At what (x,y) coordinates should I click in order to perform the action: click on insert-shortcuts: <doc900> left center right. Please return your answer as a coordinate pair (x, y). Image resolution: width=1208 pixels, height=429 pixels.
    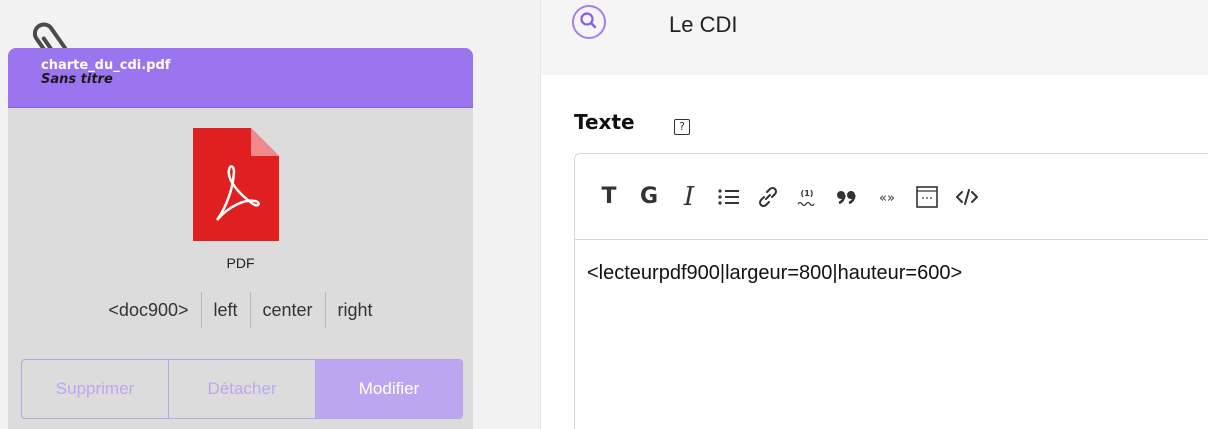
    Looking at the image, I should click on (240, 310).